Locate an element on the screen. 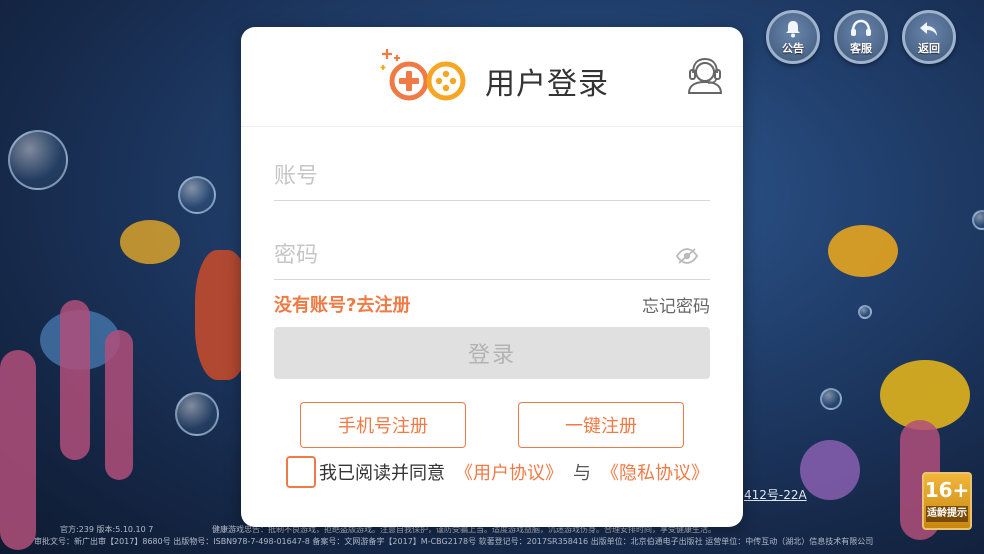 Image resolution: width=984 pixels, height=554 pixels. age-rating: 16+ is located at coordinates (947, 490).